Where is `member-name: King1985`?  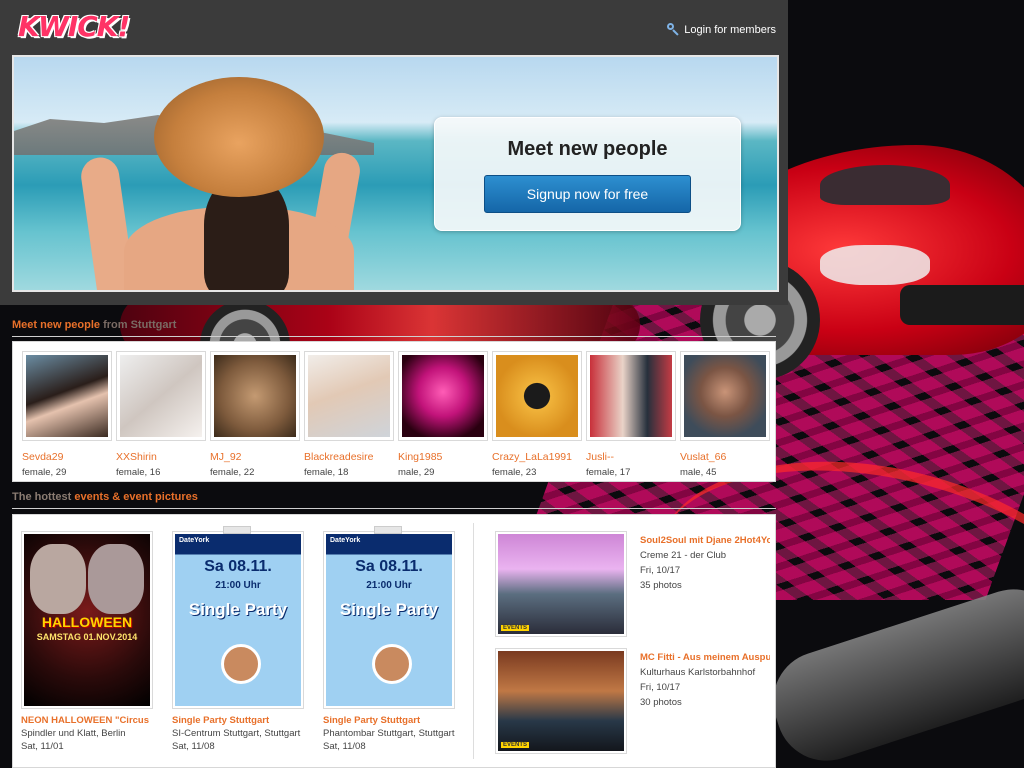
member-name: King1985 is located at coordinates (443, 457).